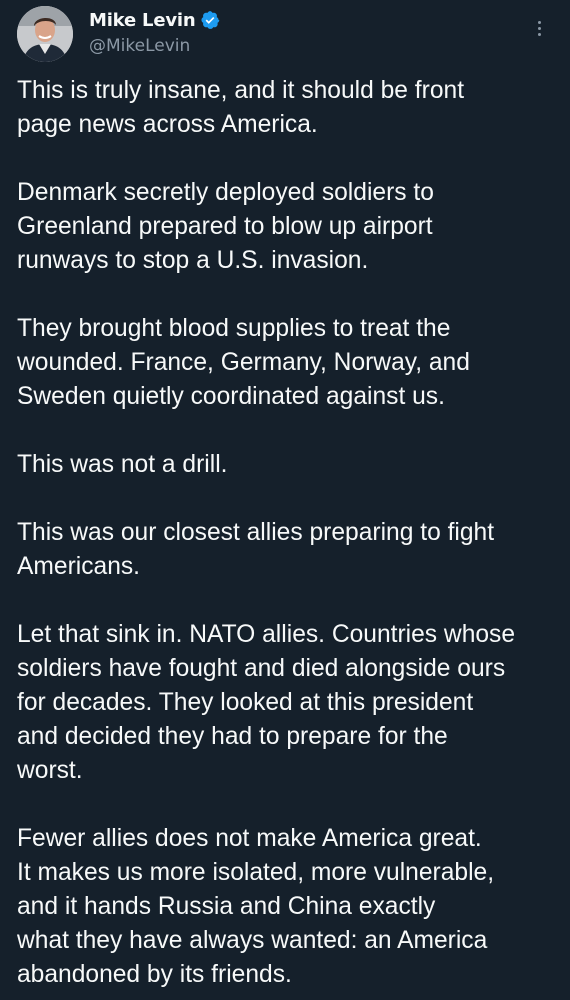 This screenshot has height=1000, width=570. I want to click on author-handle: @MikeLevin, so click(154, 46).